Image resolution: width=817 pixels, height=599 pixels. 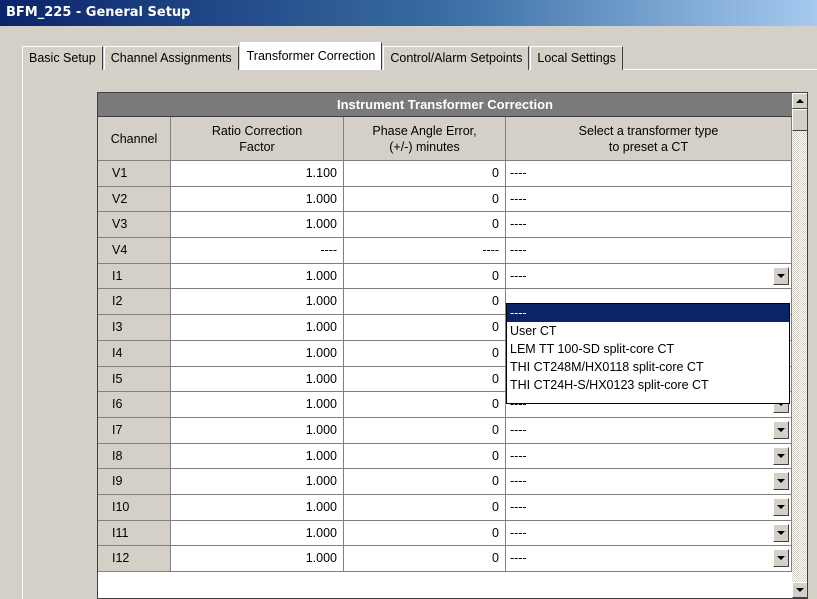 What do you see at coordinates (134, 225) in the screenshot?
I see `channel-cell: V3` at bounding box center [134, 225].